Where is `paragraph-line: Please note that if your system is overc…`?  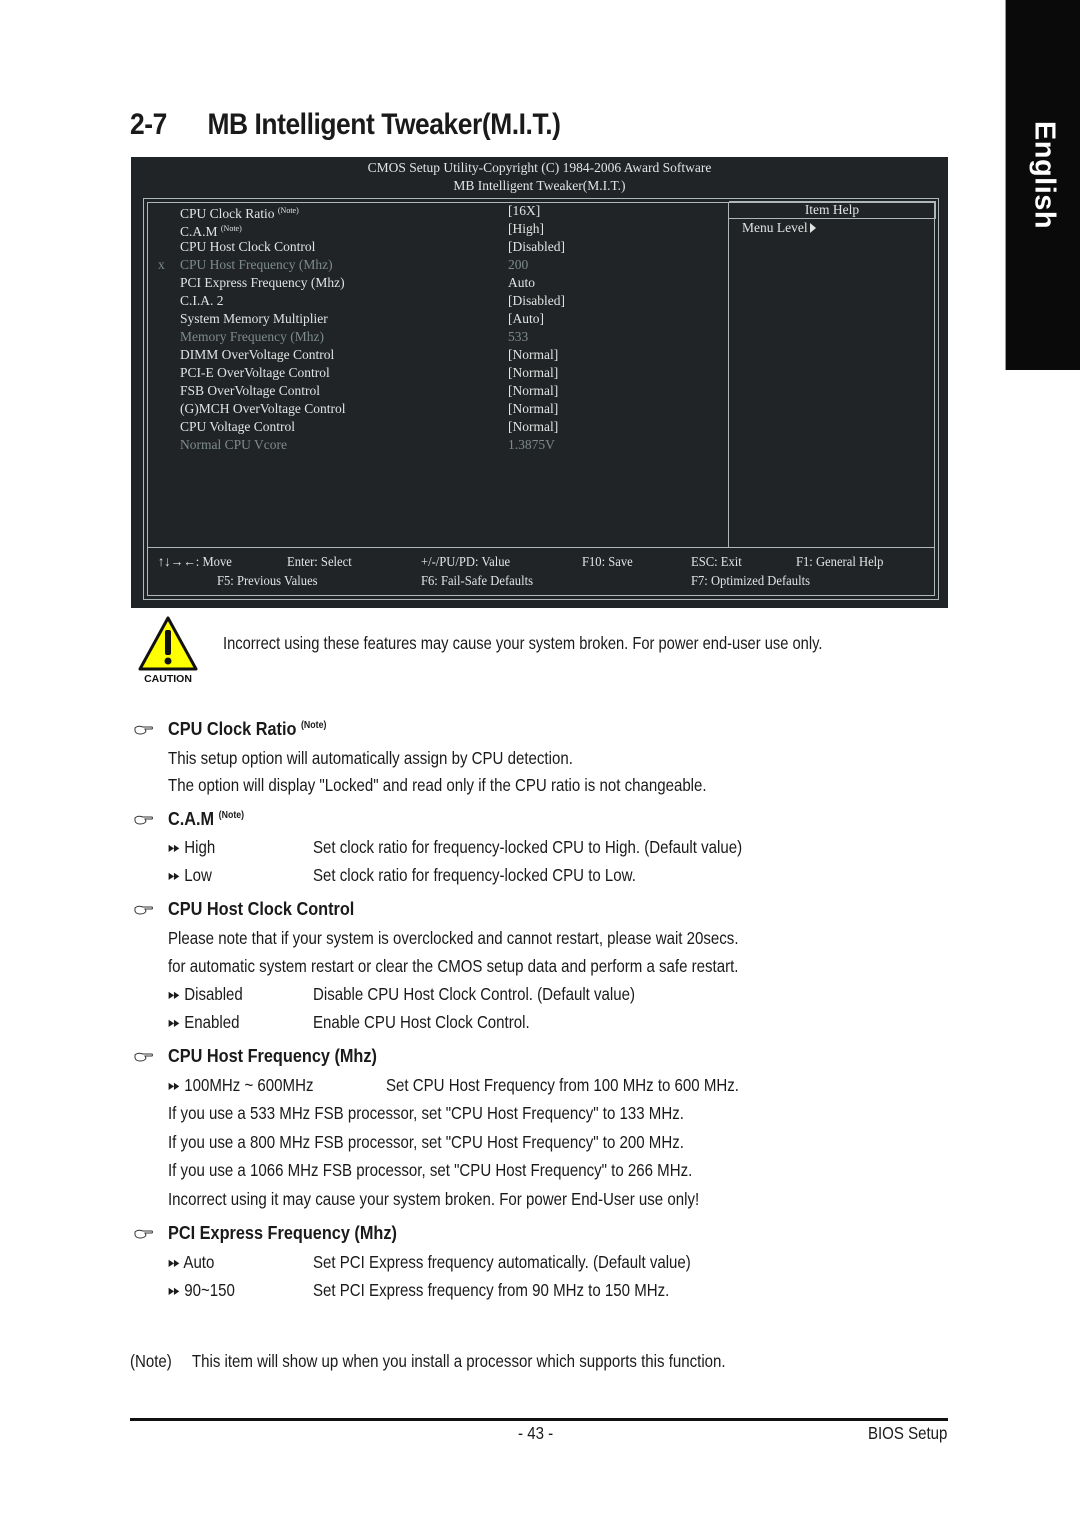
paragraph-line: Please note that if your system is overc… is located at coordinates (453, 938).